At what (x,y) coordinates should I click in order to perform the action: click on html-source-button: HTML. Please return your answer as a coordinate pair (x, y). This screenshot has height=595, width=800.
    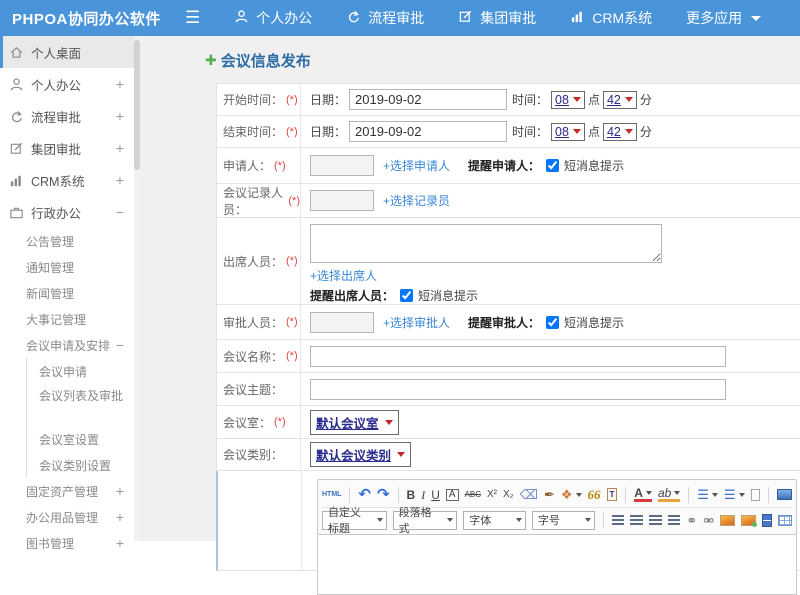
    Looking at the image, I should click on (331, 494).